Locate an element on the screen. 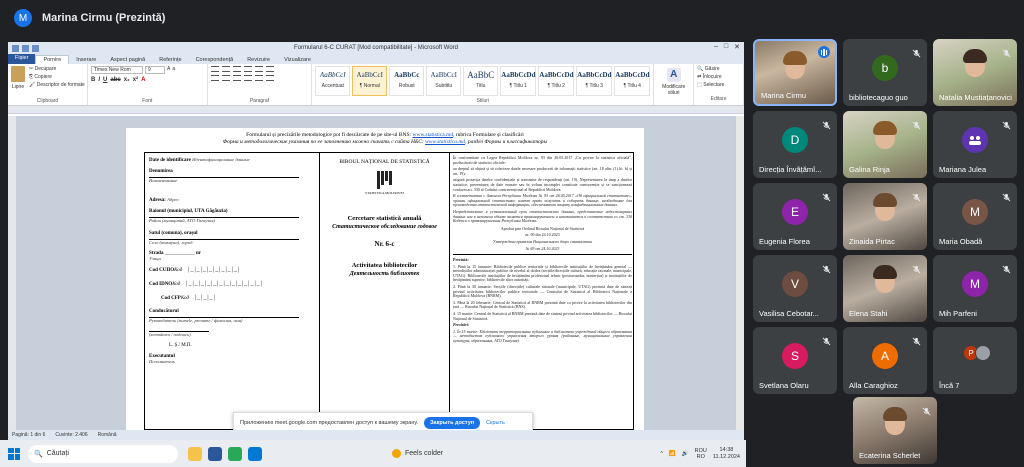 The height and width of the screenshot is (467, 1024). copy-button: ⎘ Copiere is located at coordinates (57, 77).